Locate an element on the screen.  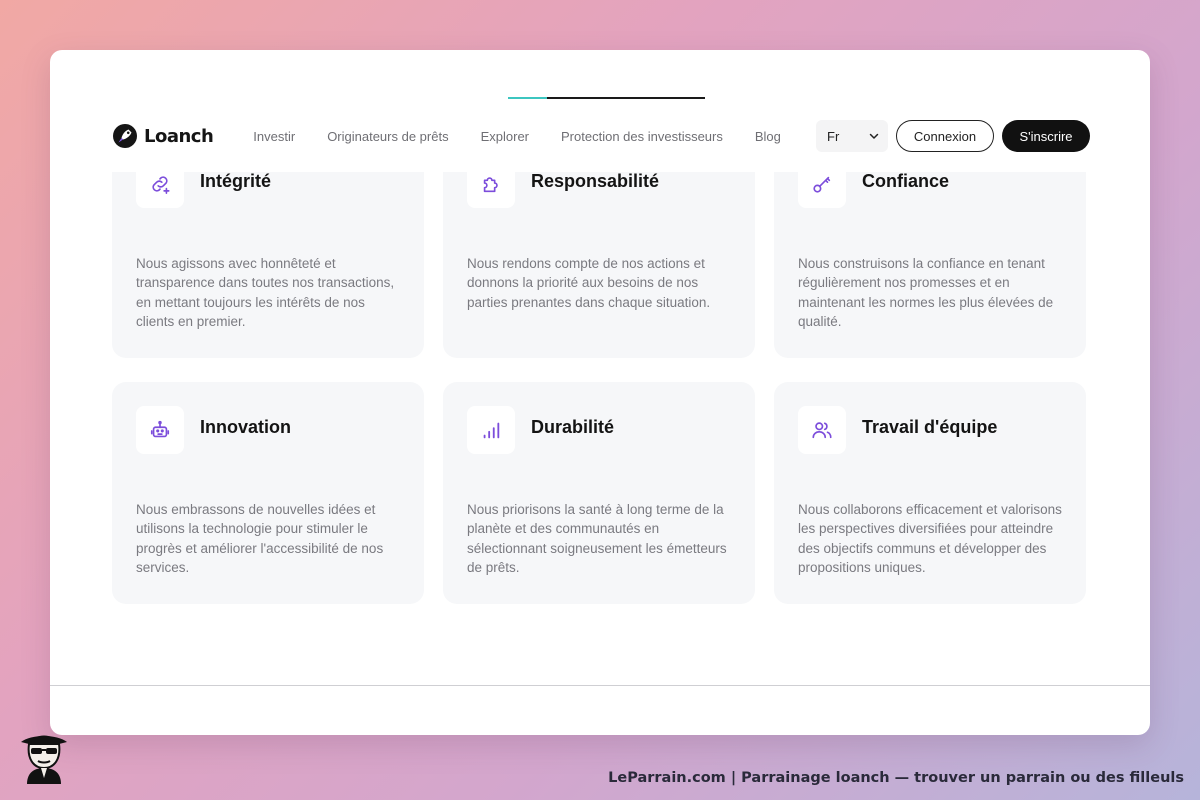
rocket-icon is located at coordinates (125, 136).